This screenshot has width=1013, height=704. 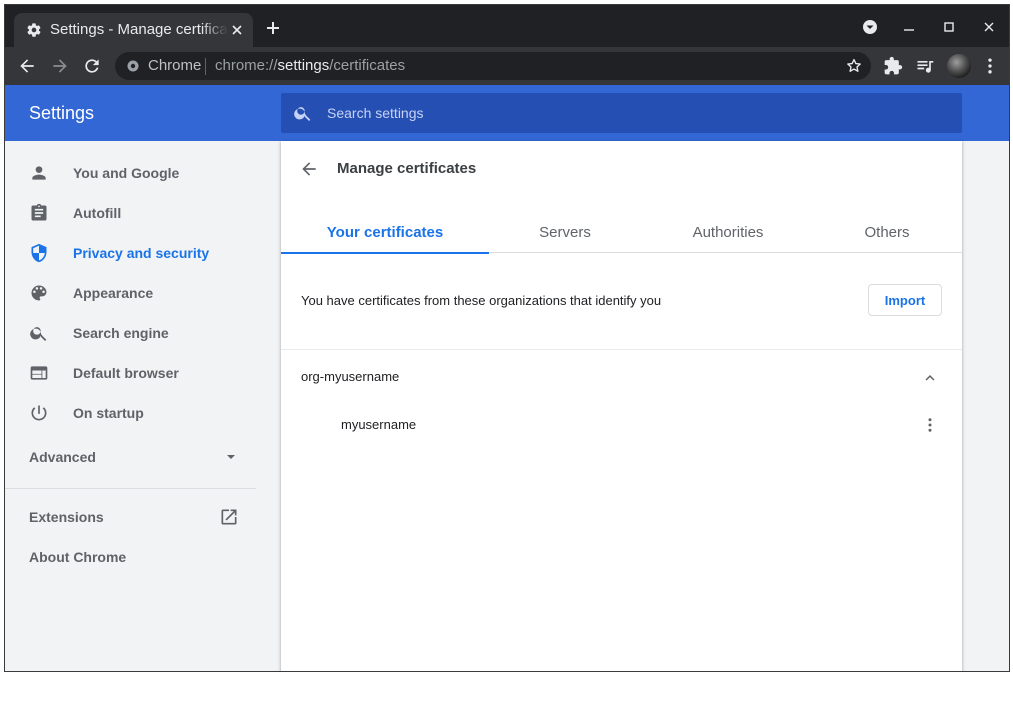 What do you see at coordinates (34, 30) in the screenshot?
I see `gear-icon` at bounding box center [34, 30].